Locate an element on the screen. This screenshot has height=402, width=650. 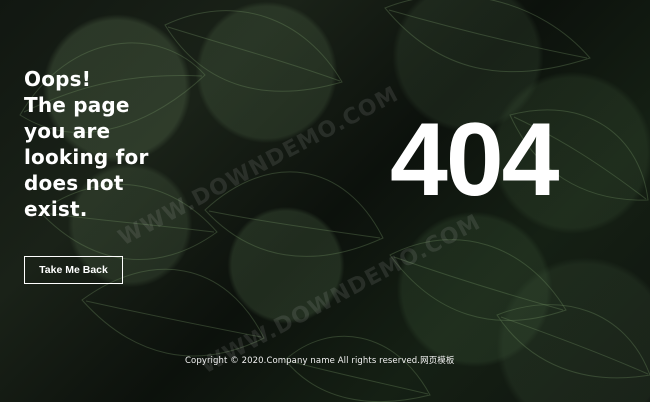
error-code: 404 is located at coordinates (475, 160).